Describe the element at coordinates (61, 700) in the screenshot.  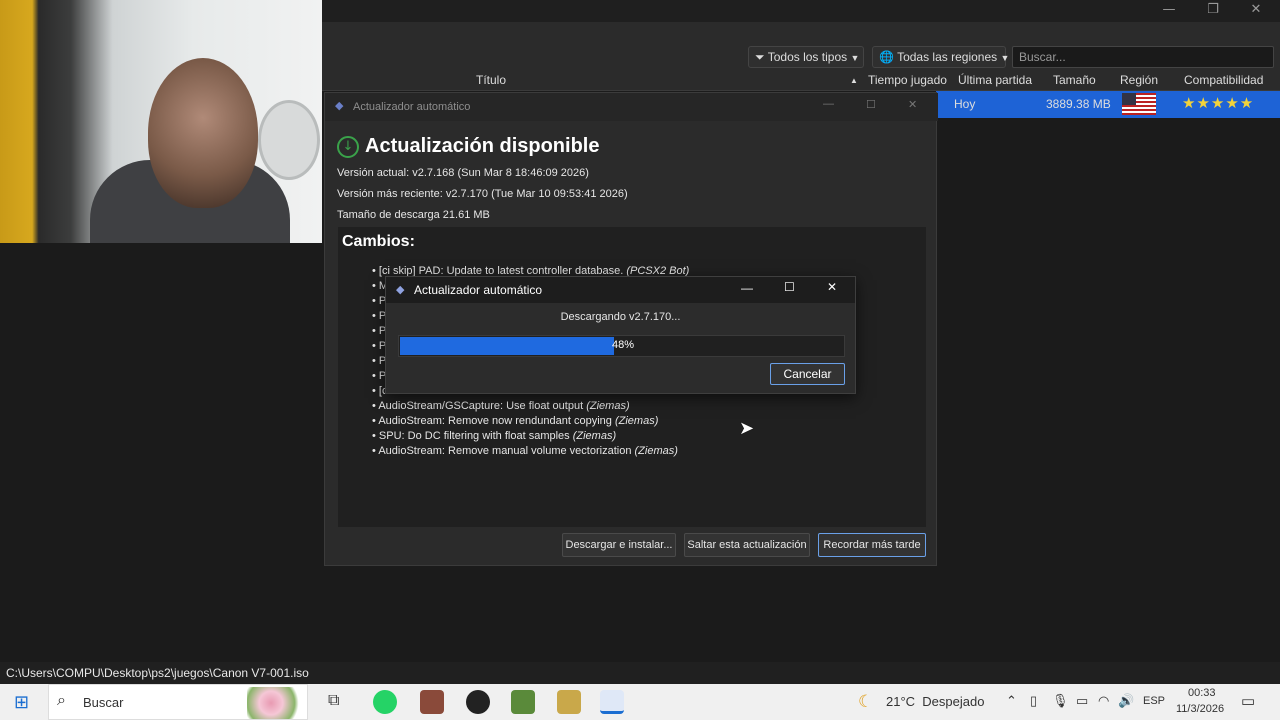
I see `search-icon: ⌕` at that location.